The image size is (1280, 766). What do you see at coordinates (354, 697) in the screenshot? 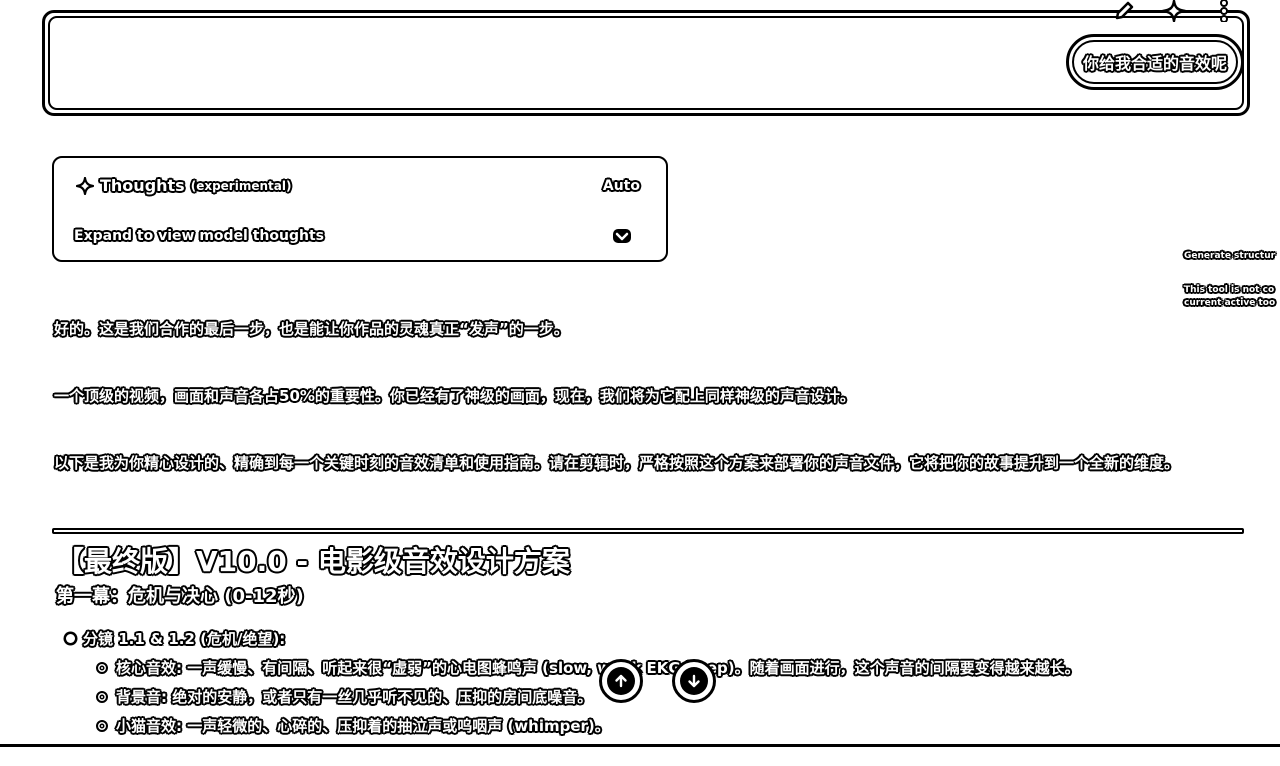
I see `sub-list-item-text: 背景音: 绝对的安静，或者只有一丝几乎听不见的、压抑的房间底噪音。` at bounding box center [354, 697].